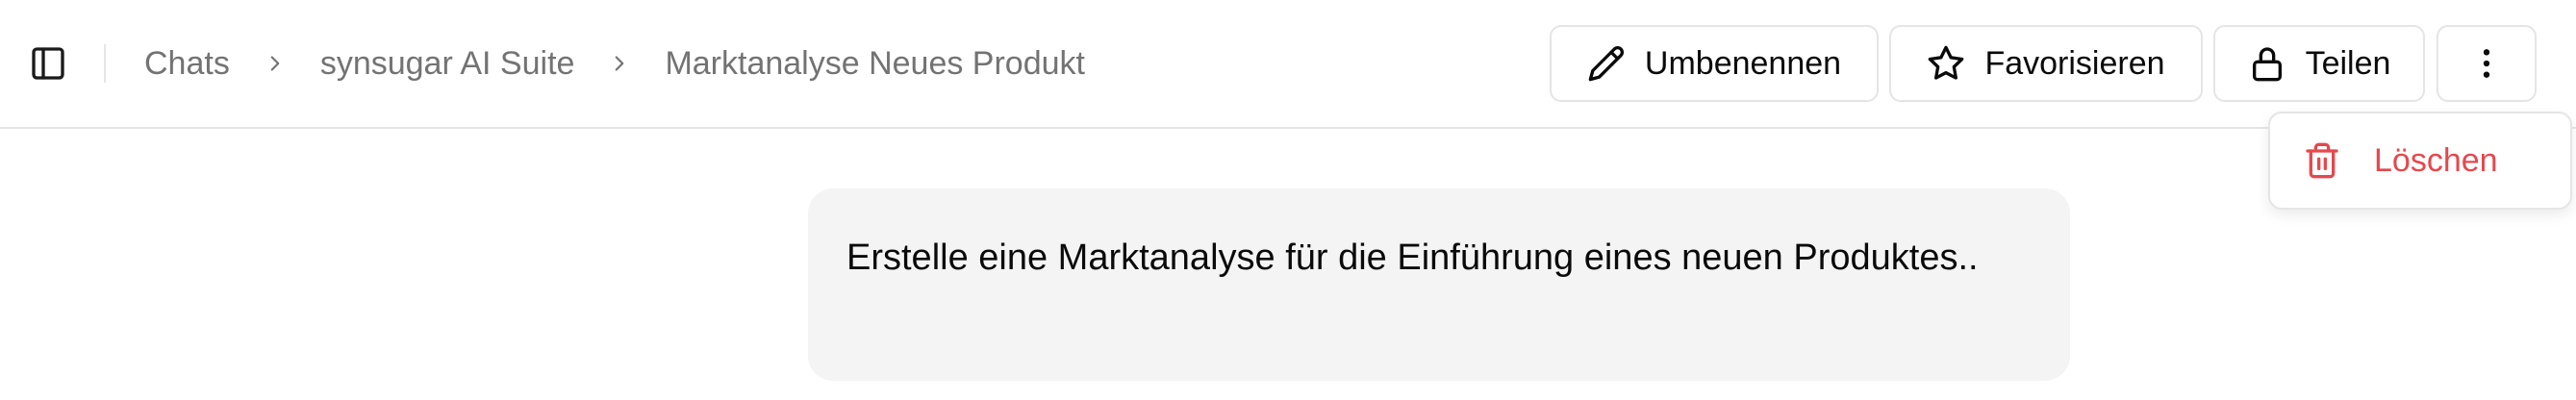 This screenshot has width=2576, height=400. I want to click on breadcrumb-item-chats: Chats, so click(187, 64).